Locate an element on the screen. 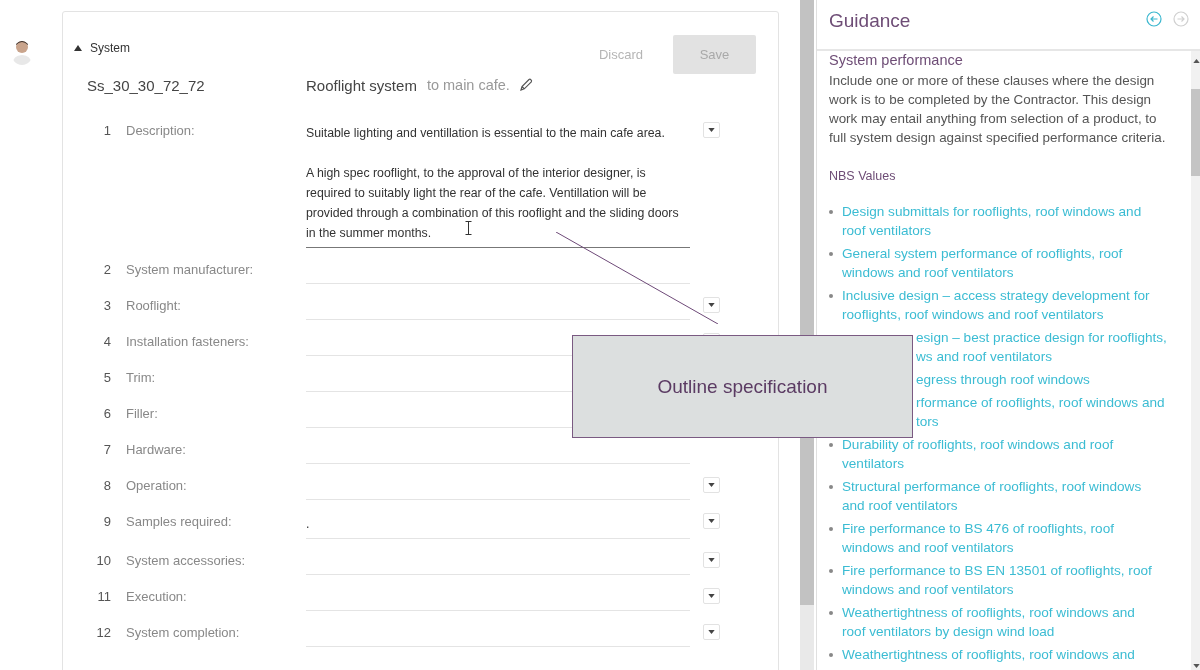 This screenshot has width=1200, height=670. clause-number: 4 is located at coordinates (106, 341).